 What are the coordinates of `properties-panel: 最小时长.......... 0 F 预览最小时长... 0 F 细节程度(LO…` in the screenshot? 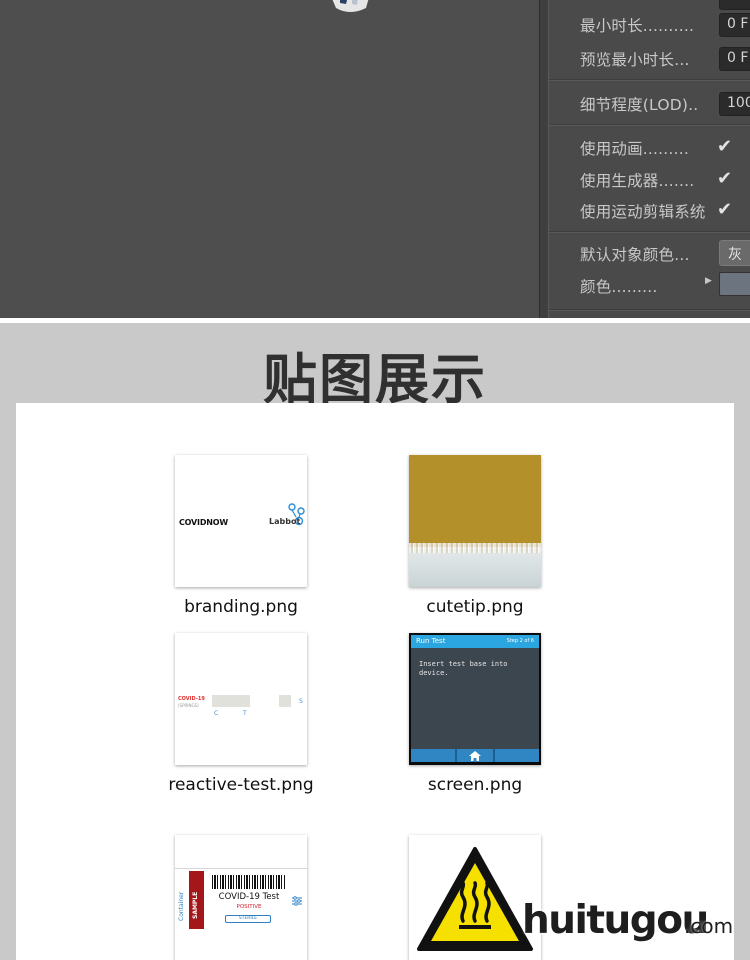 It's located at (649, 159).